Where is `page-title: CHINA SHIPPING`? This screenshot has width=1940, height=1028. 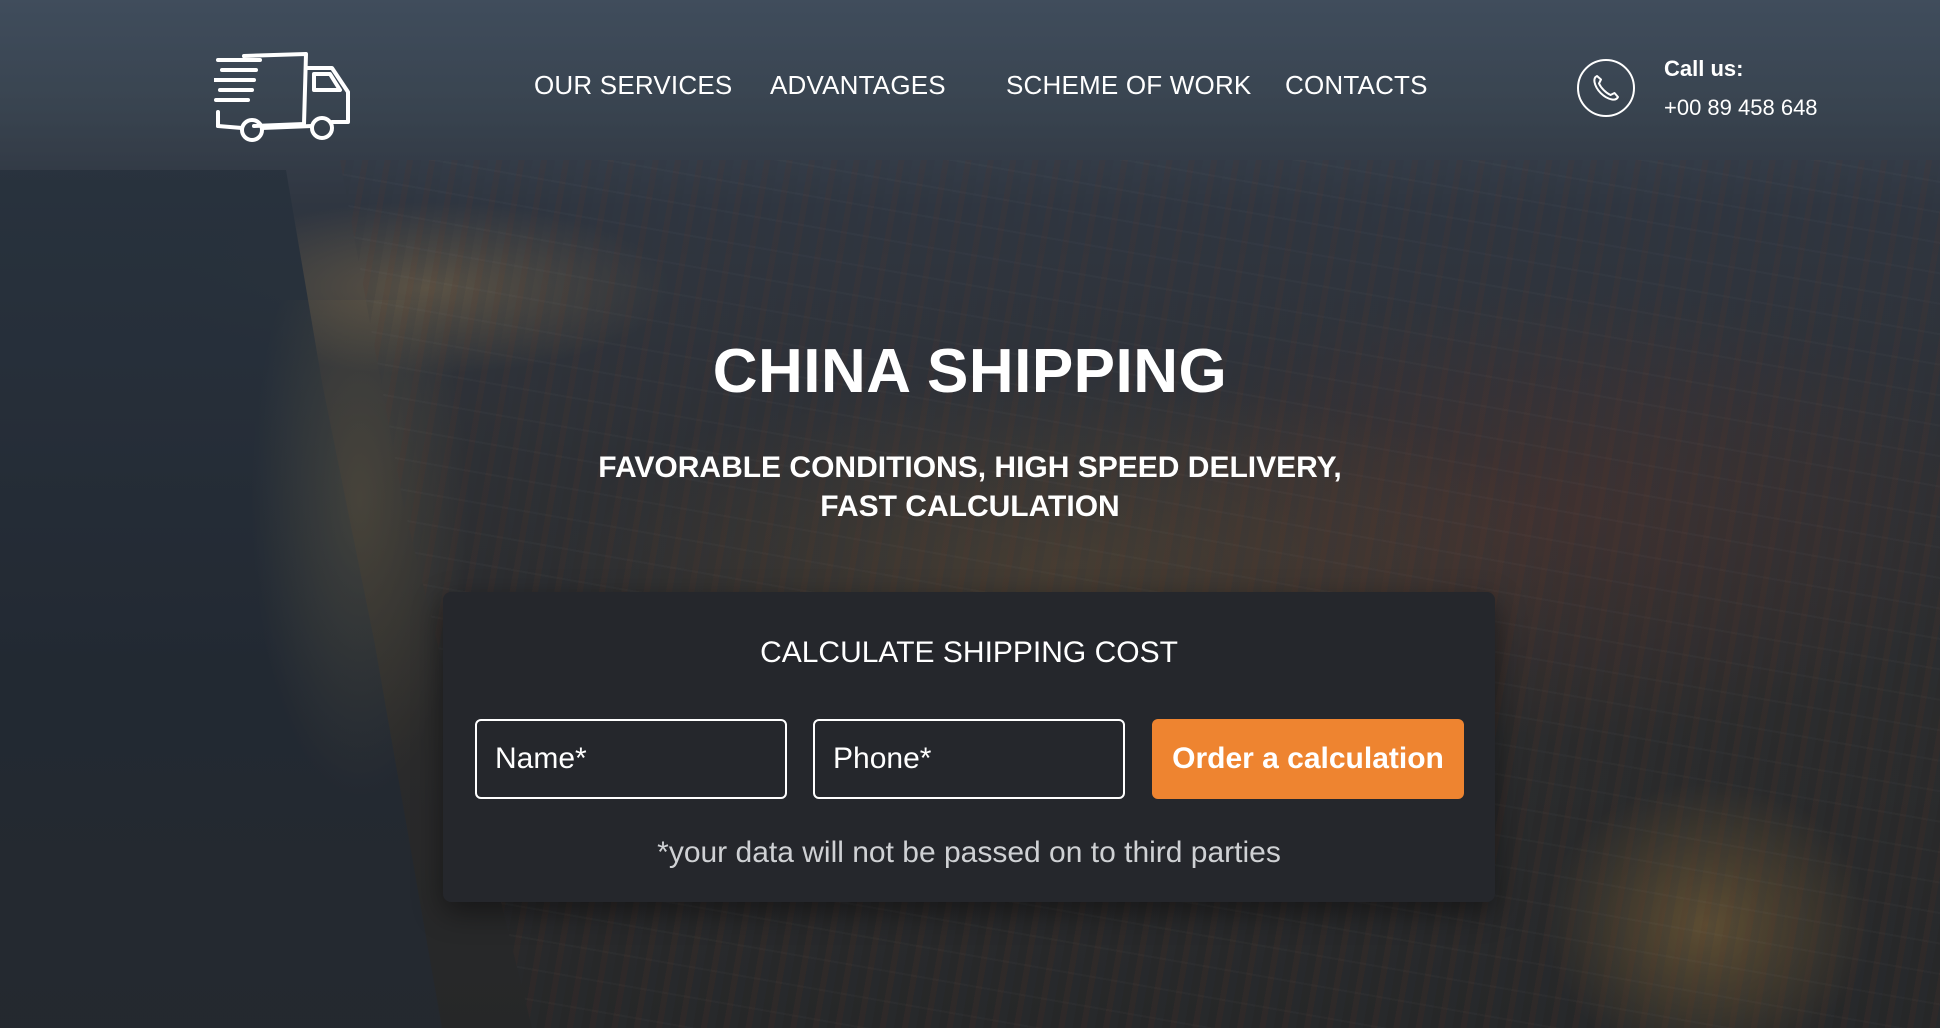 page-title: CHINA SHIPPING is located at coordinates (970, 371).